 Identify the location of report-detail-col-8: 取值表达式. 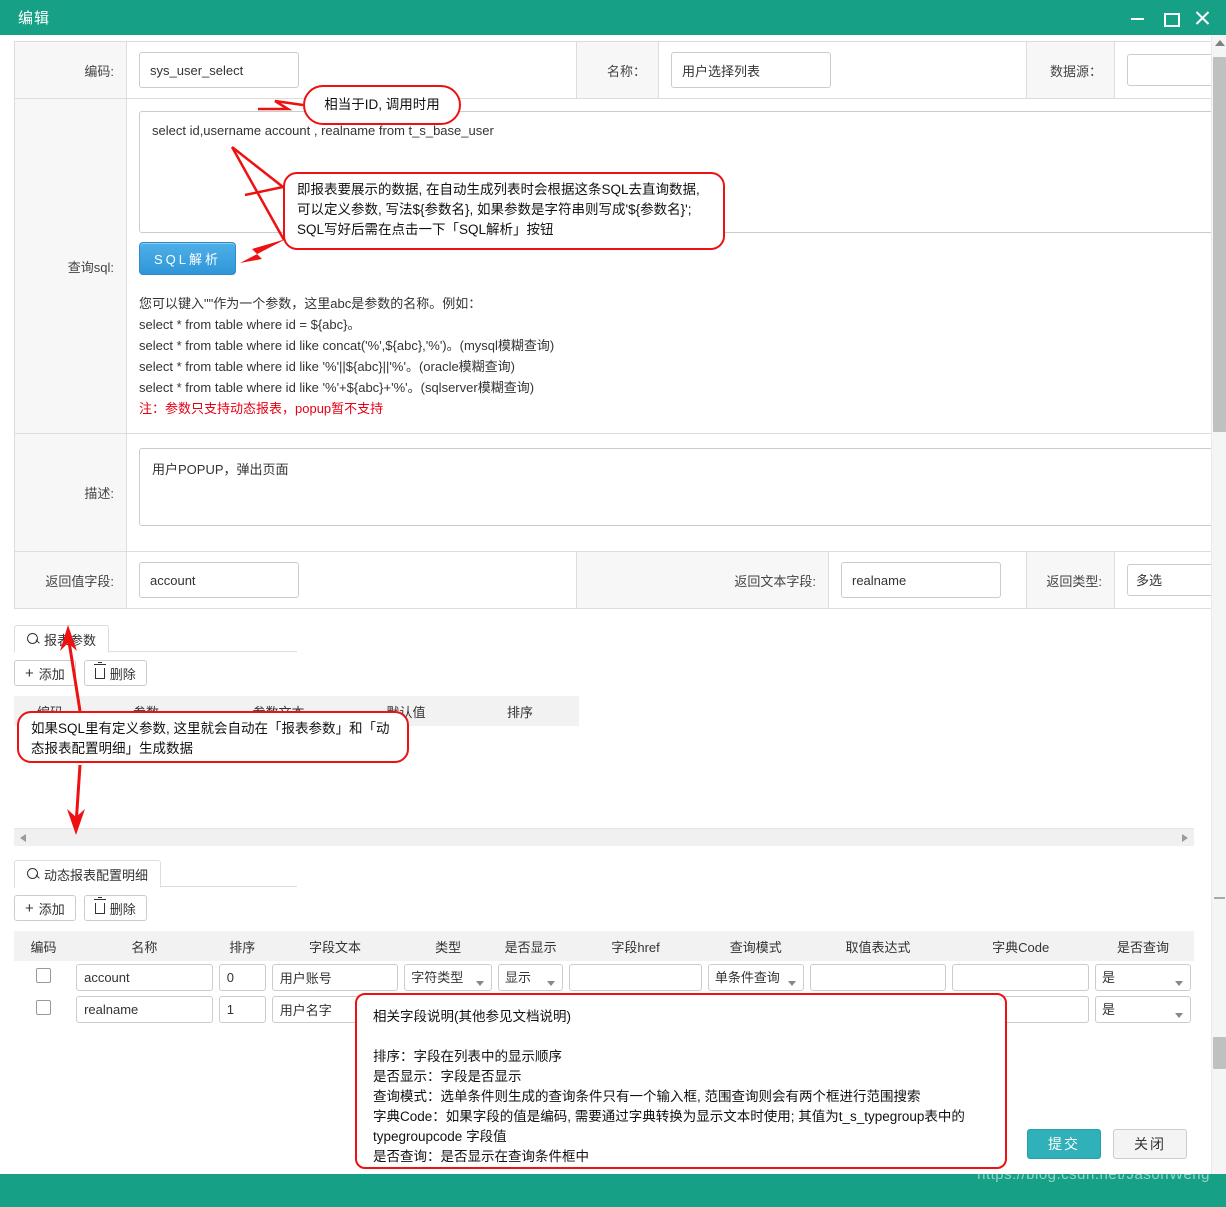
(878, 946).